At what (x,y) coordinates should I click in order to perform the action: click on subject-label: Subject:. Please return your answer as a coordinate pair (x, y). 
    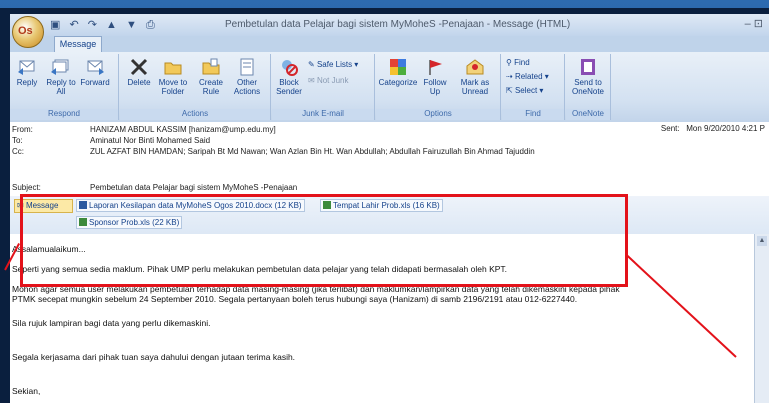
    Looking at the image, I should click on (26, 187).